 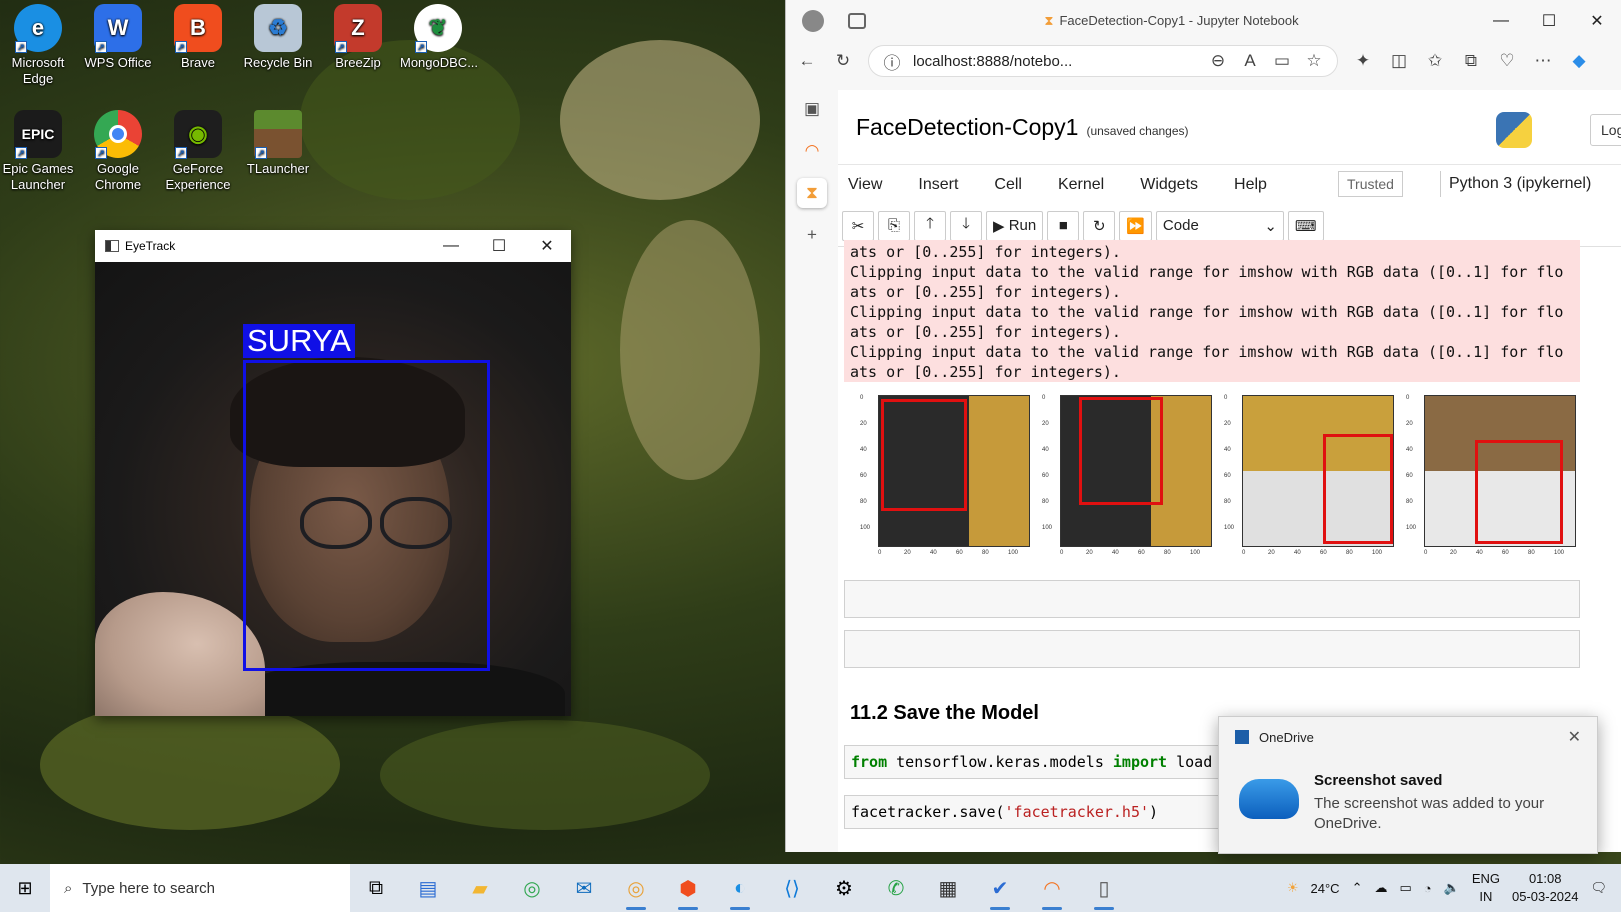 What do you see at coordinates (812, 109) in the screenshot?
I see `sidebar-panel-icon: ▣` at bounding box center [812, 109].